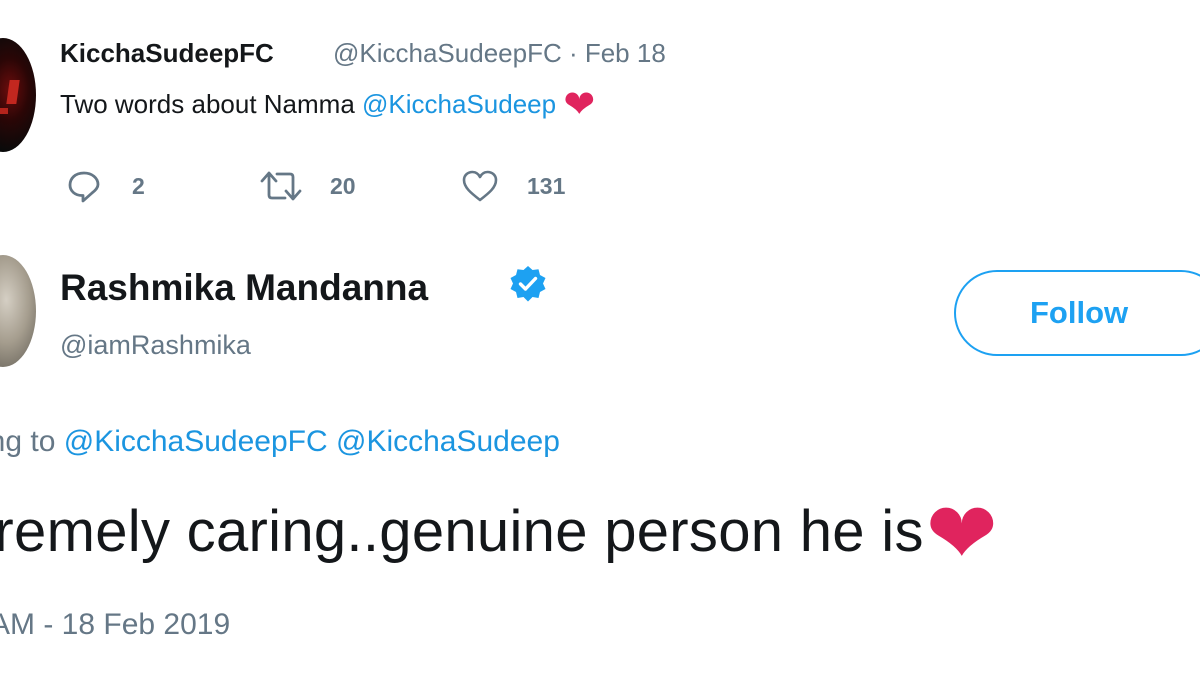 This screenshot has width=1200, height=675. What do you see at coordinates (343, 185) in the screenshot?
I see `retweet-count: 20` at bounding box center [343, 185].